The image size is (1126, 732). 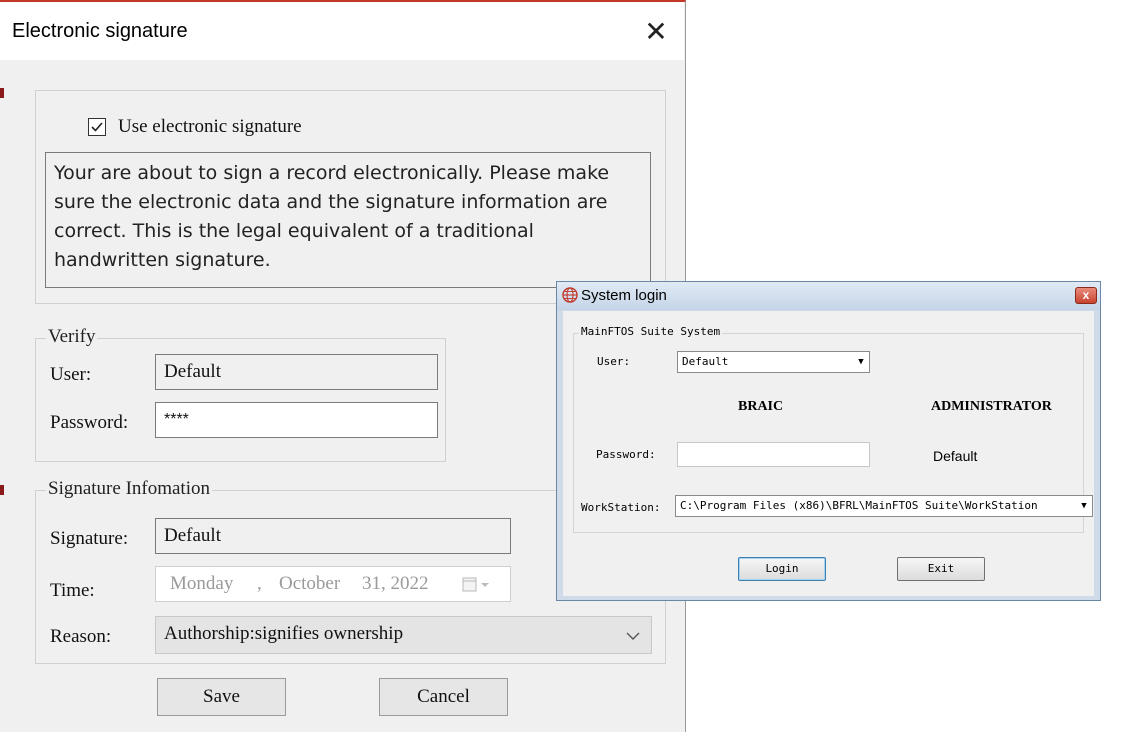 What do you see at coordinates (129, 489) in the screenshot?
I see `signature-information-legend: Signature Infomation` at bounding box center [129, 489].